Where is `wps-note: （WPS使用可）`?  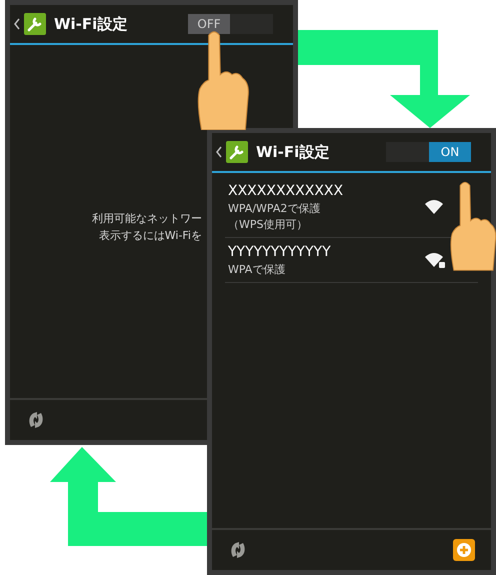
wps-note: （WPS使用可） is located at coordinates (268, 225).